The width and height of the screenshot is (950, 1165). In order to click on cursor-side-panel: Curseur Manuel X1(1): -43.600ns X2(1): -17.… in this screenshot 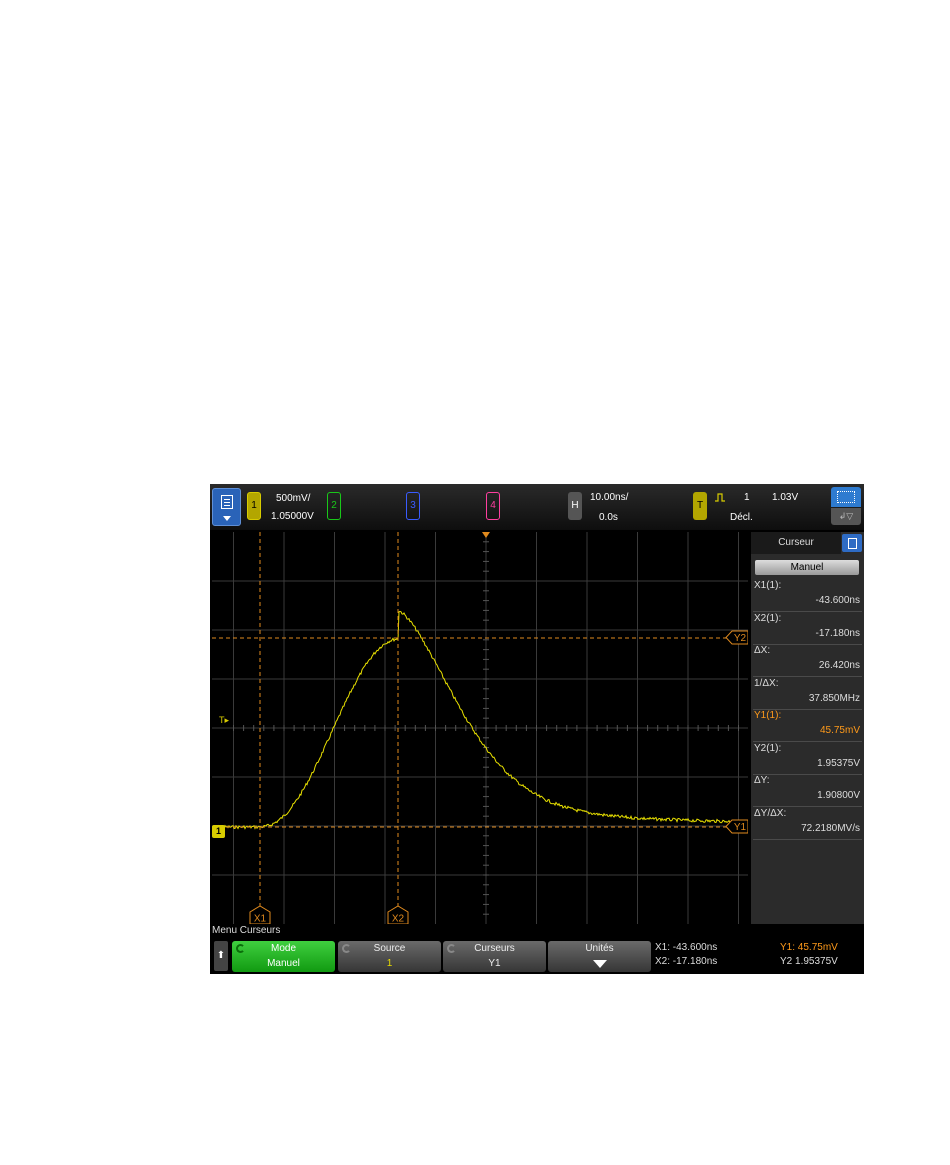, I will do `click(807, 728)`.